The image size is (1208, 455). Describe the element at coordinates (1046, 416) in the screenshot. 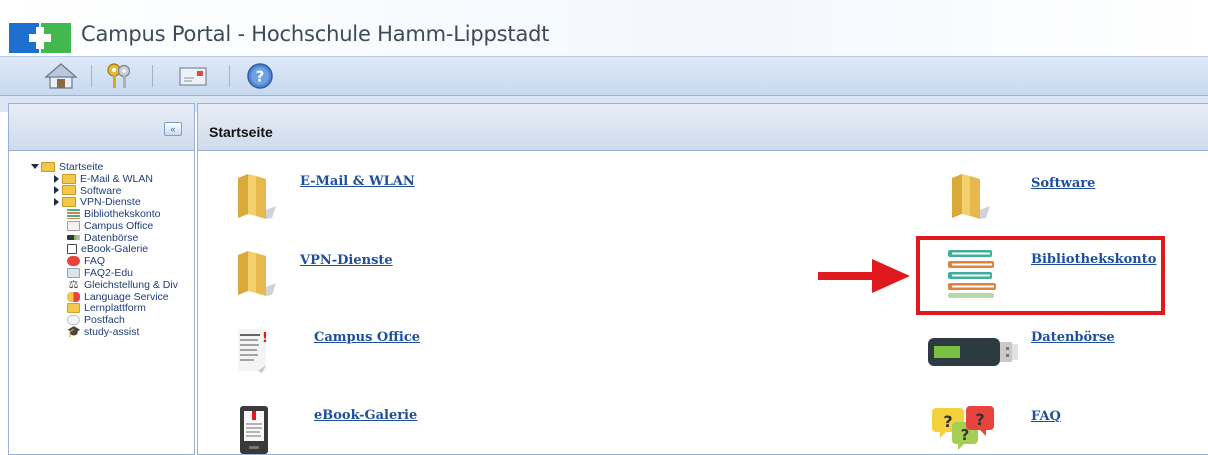

I see `tile-faq-link: FAQ` at that location.